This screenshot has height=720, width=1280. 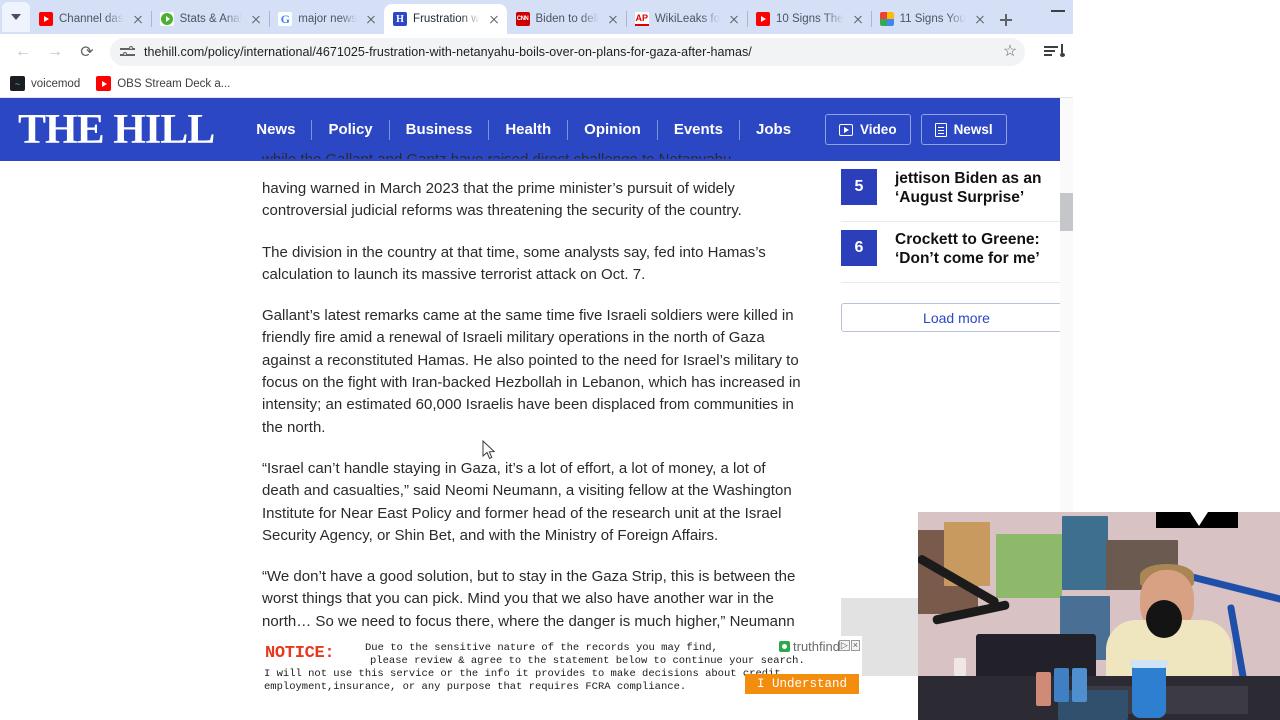 What do you see at coordinates (816, 646) in the screenshot?
I see `truthfinder-label: truthfind` at bounding box center [816, 646].